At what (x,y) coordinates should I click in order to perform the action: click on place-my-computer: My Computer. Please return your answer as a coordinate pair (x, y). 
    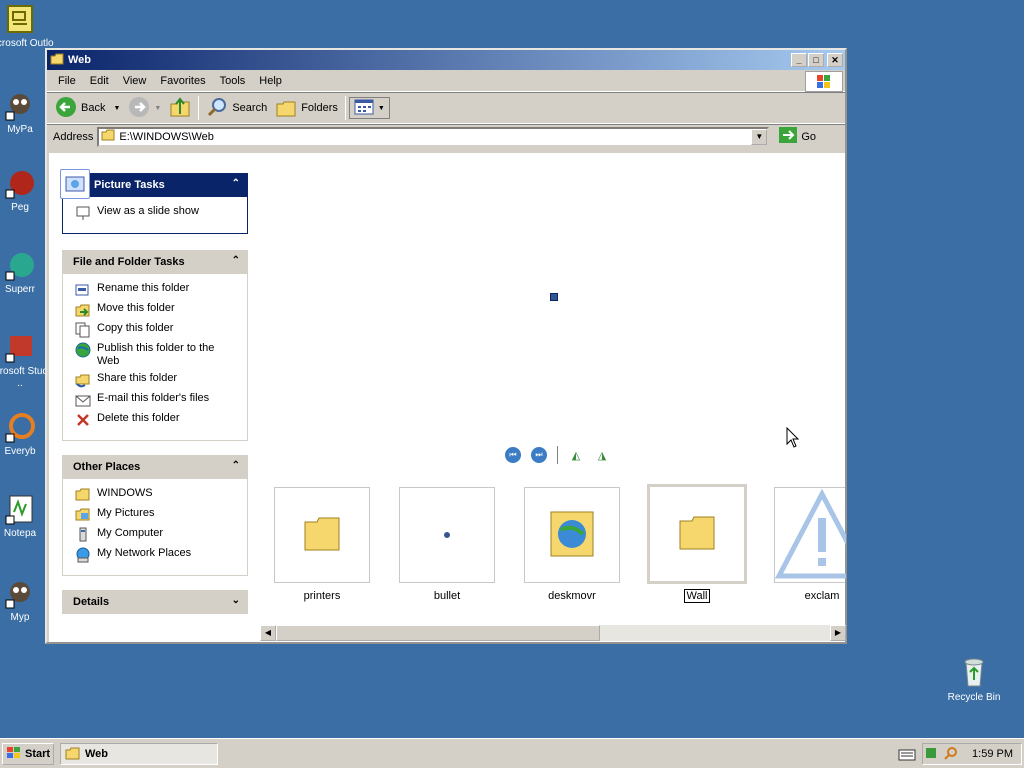
    Looking at the image, I should click on (161, 537).